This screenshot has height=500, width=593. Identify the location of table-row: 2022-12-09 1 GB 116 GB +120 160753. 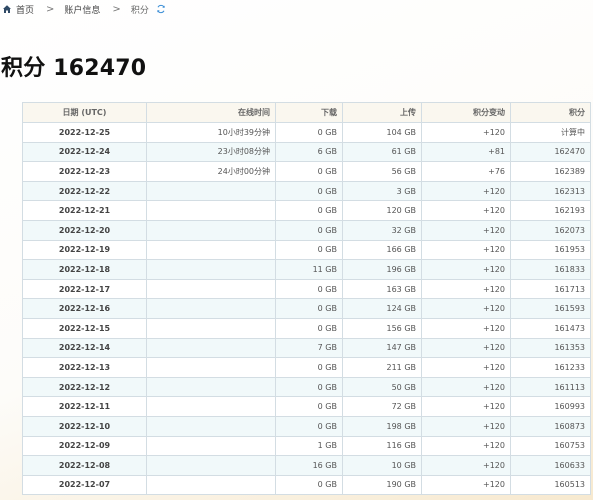
(306, 446).